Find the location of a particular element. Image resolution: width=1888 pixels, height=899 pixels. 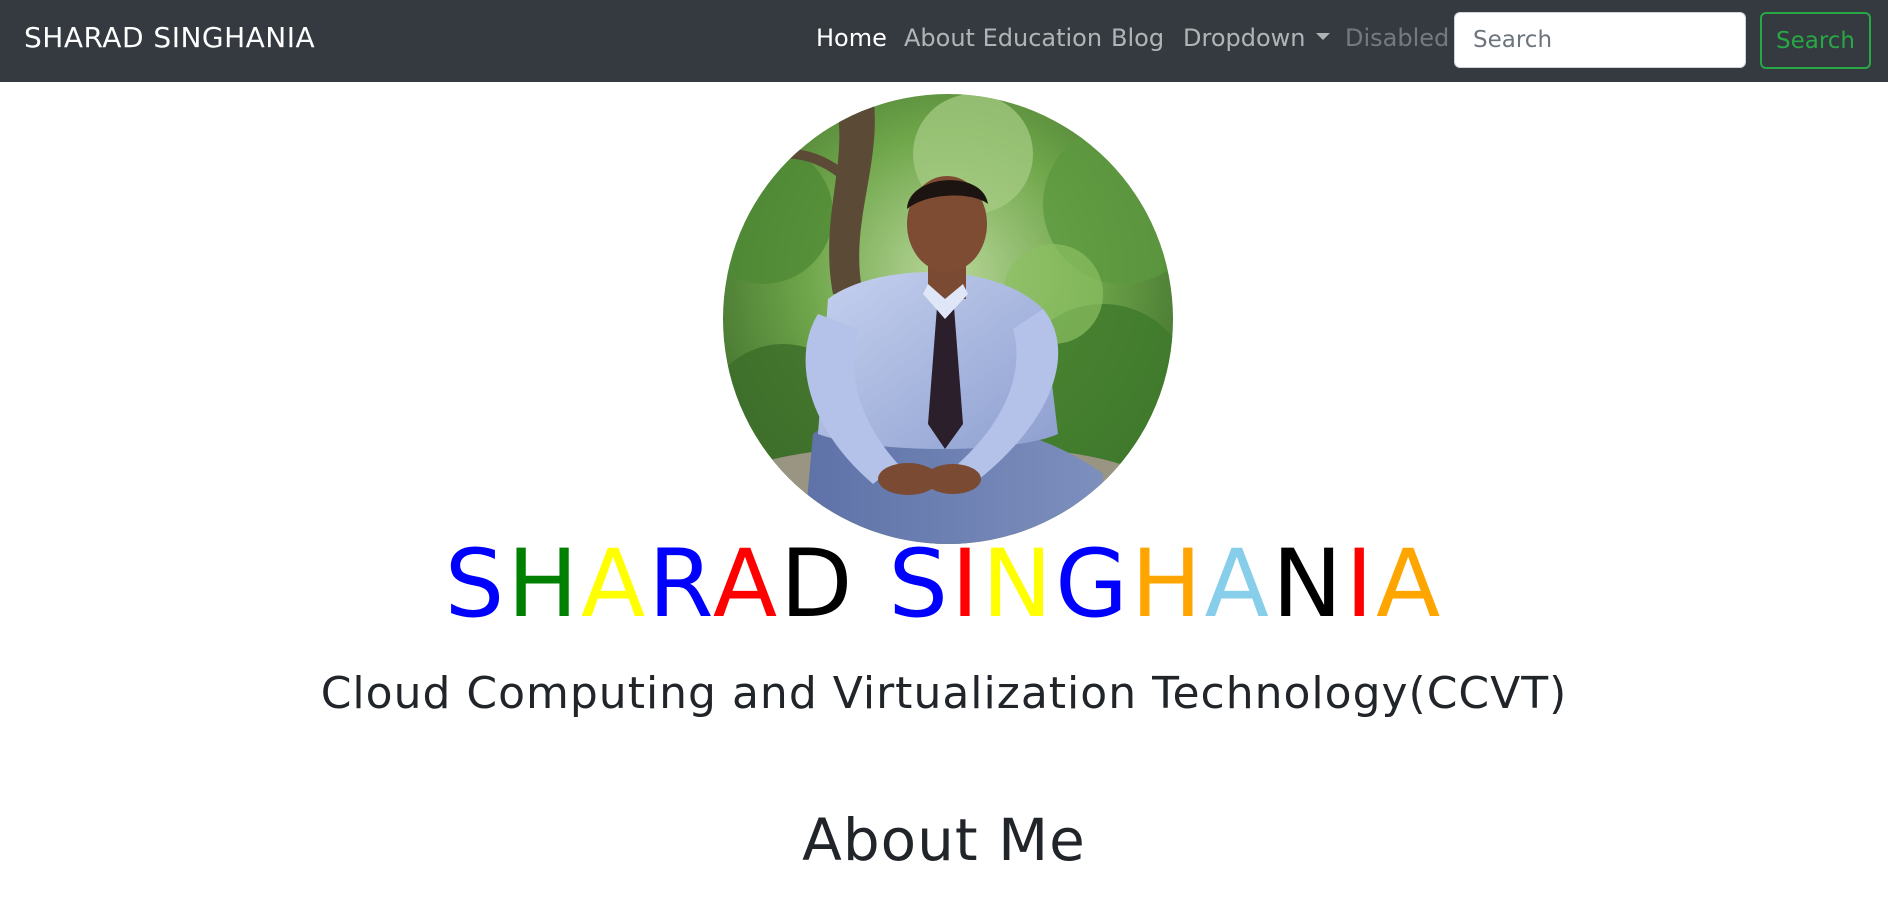

caret-down-icon is located at coordinates (1322, 36).